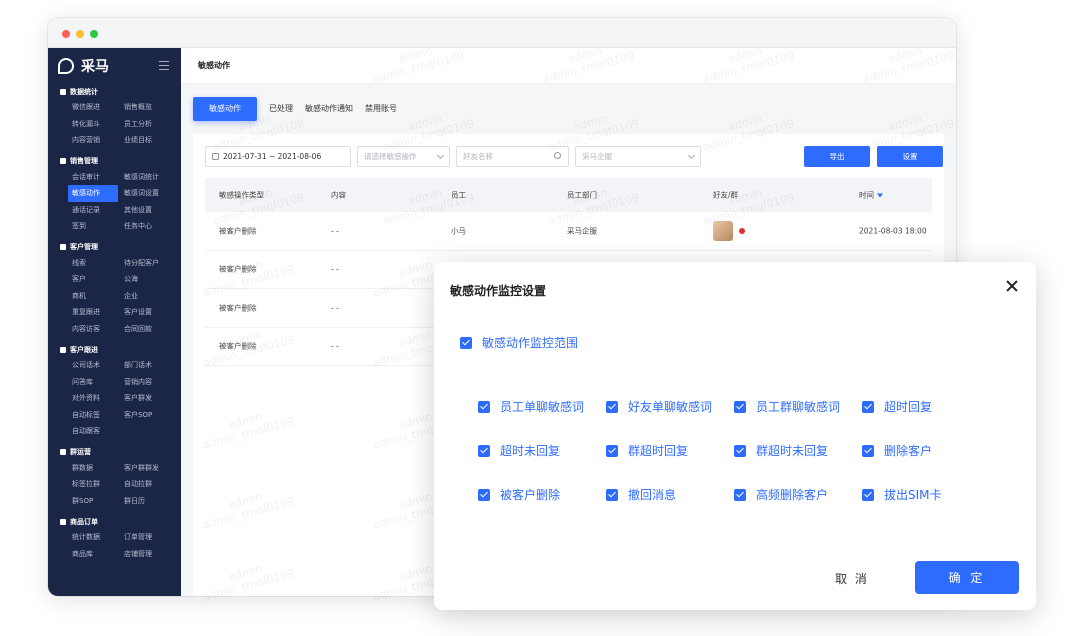 Image resolution: width=1080 pixels, height=636 pixels. I want to click on tab-sensitive-actions: 敏感动作, so click(225, 109).